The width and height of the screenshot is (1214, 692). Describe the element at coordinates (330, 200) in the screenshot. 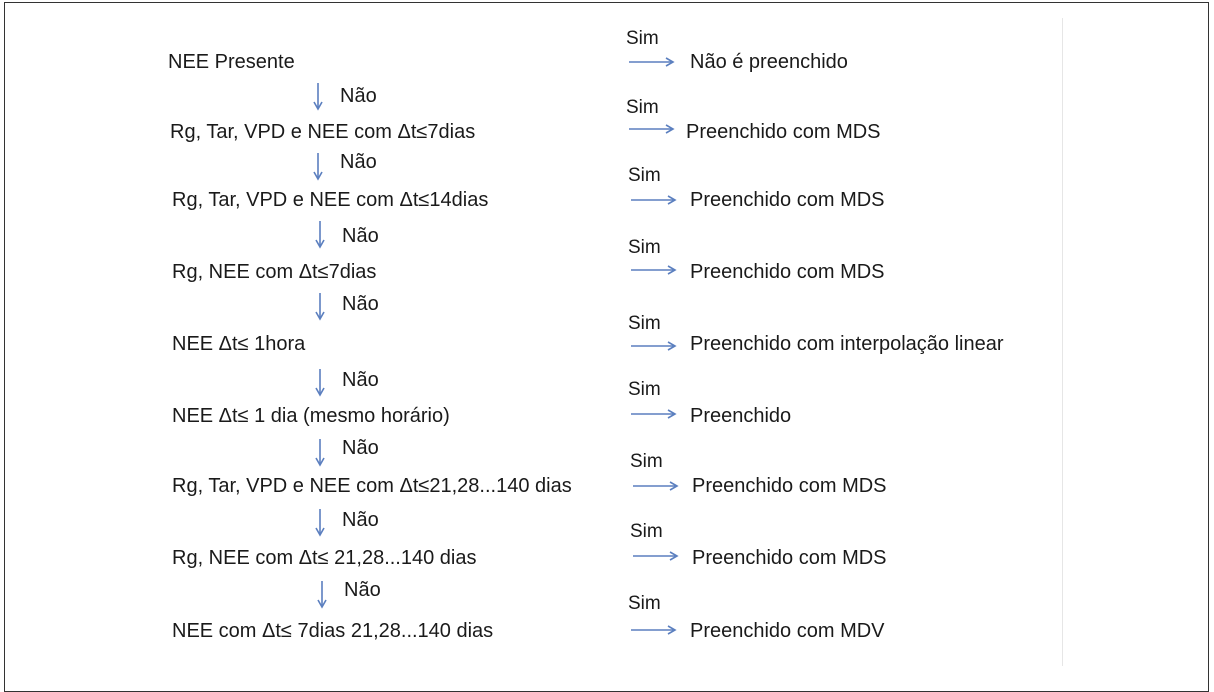

I see `condition-label: Rg, Tar, VPD e NEE com Δt≤14dias` at that location.